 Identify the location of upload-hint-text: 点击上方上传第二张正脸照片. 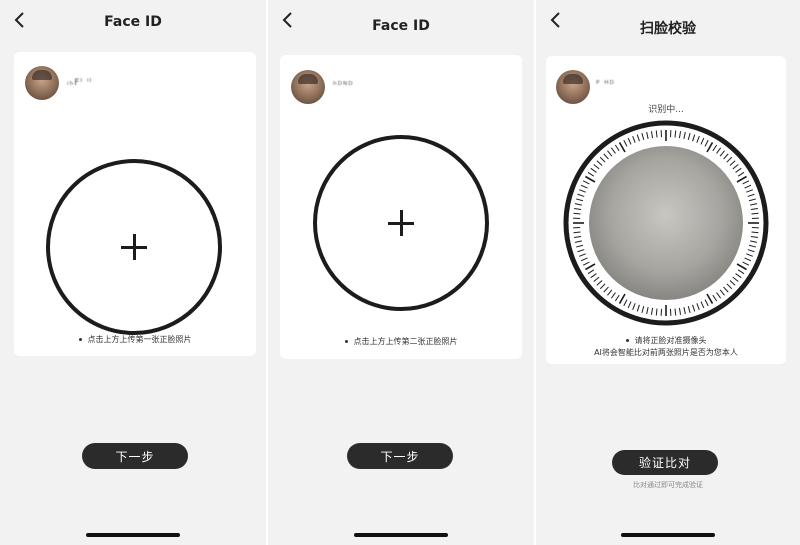
(405, 341).